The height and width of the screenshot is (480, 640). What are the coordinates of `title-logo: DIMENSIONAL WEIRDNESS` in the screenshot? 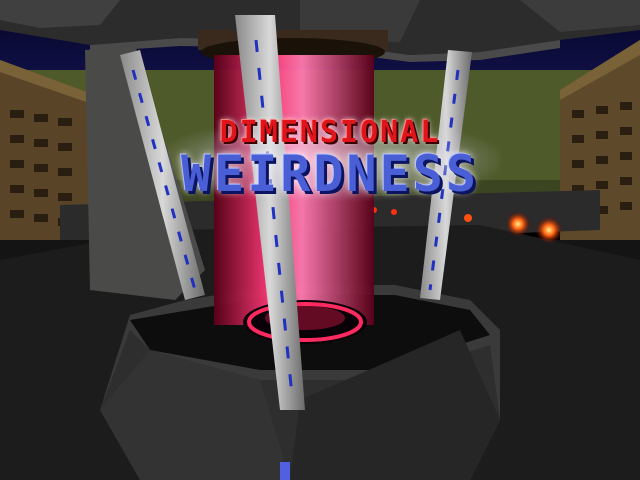 It's located at (330, 157).